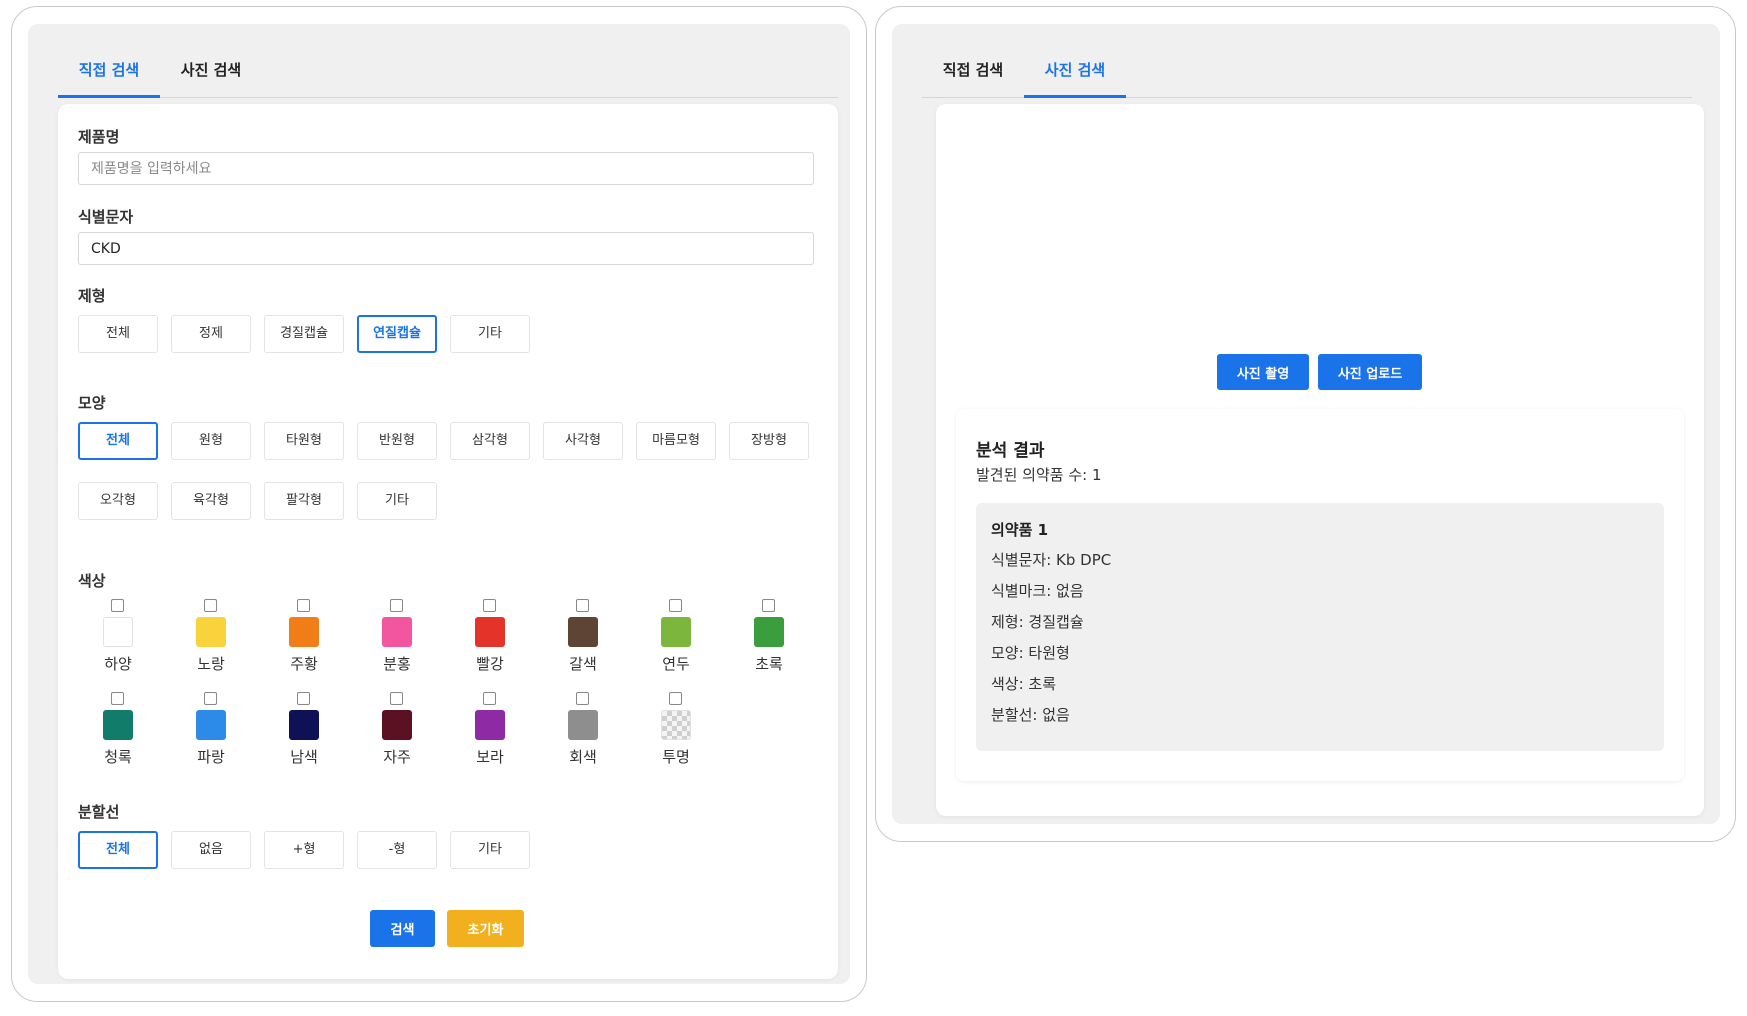 Image resolution: width=1747 pixels, height=1016 pixels. Describe the element at coordinates (490, 334) in the screenshot. I see `dosage-form-option-other: 기타` at that location.